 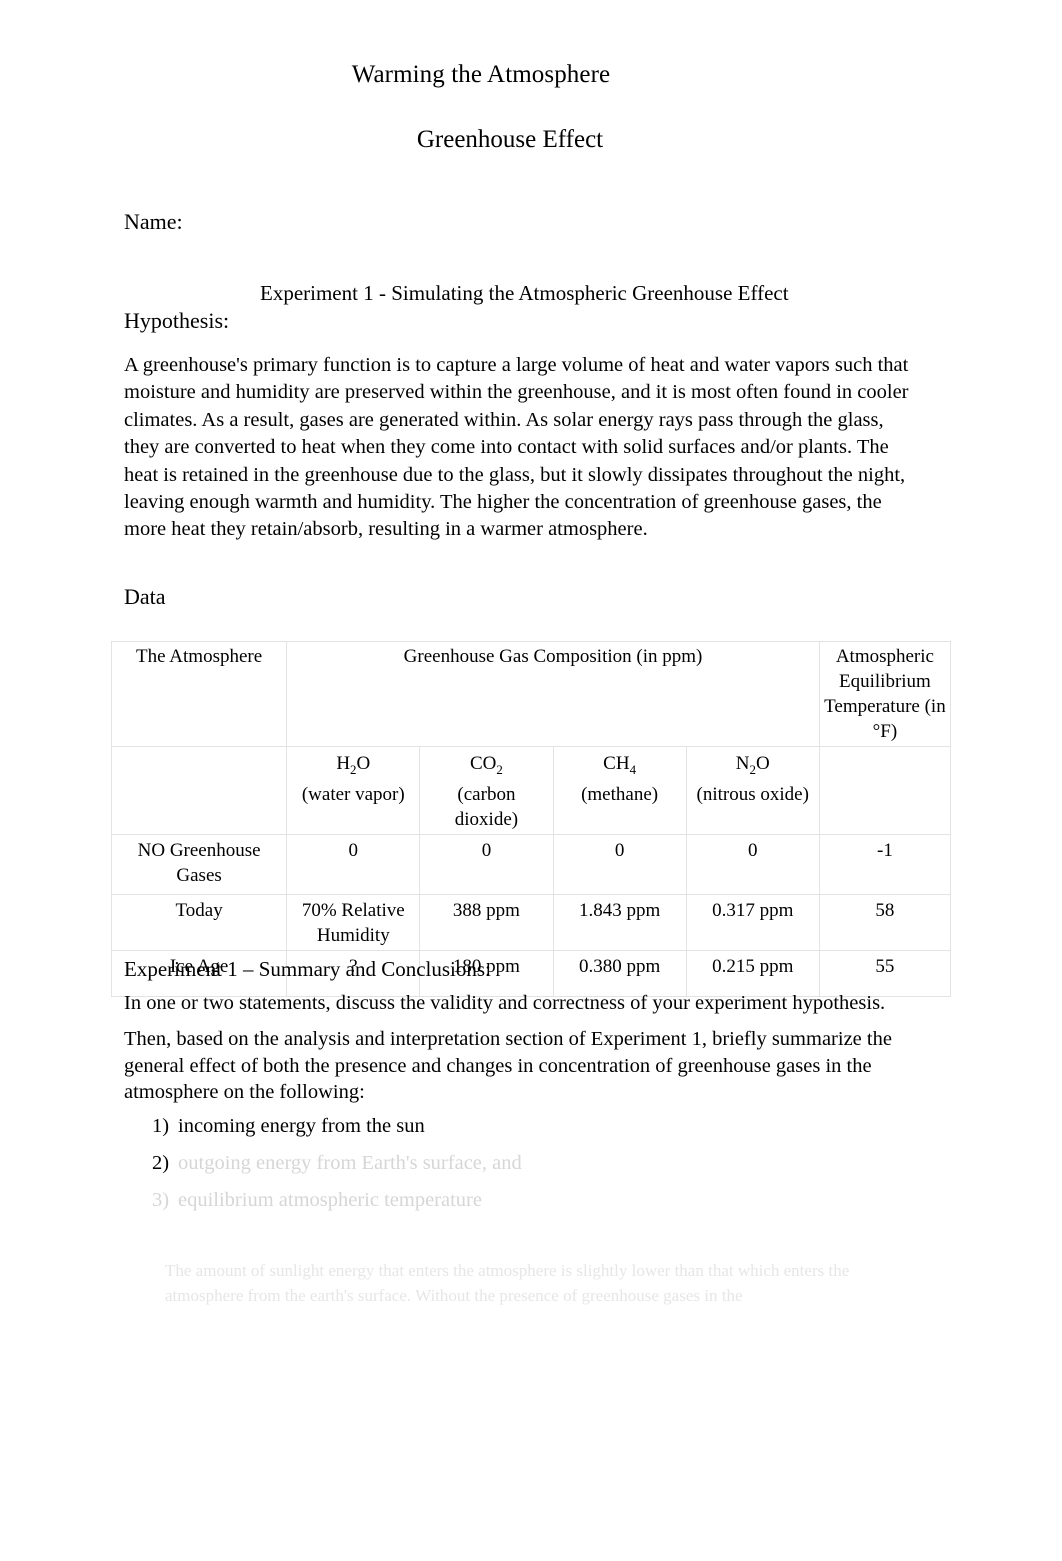 I want to click on cell-today-ch4: 1.843 ppm, so click(x=619, y=922).